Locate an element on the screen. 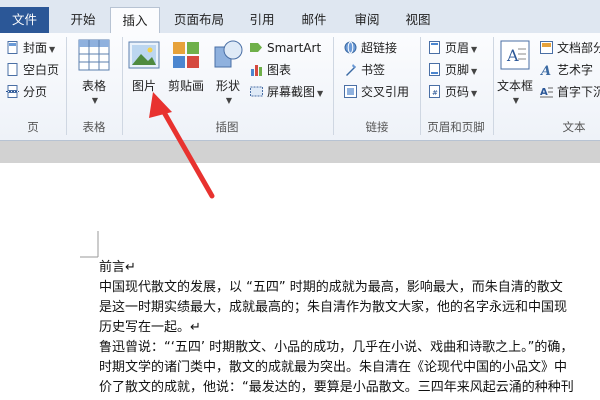 This screenshot has width=600, height=400. text-box-label: 文本框 is located at coordinates (514, 86).